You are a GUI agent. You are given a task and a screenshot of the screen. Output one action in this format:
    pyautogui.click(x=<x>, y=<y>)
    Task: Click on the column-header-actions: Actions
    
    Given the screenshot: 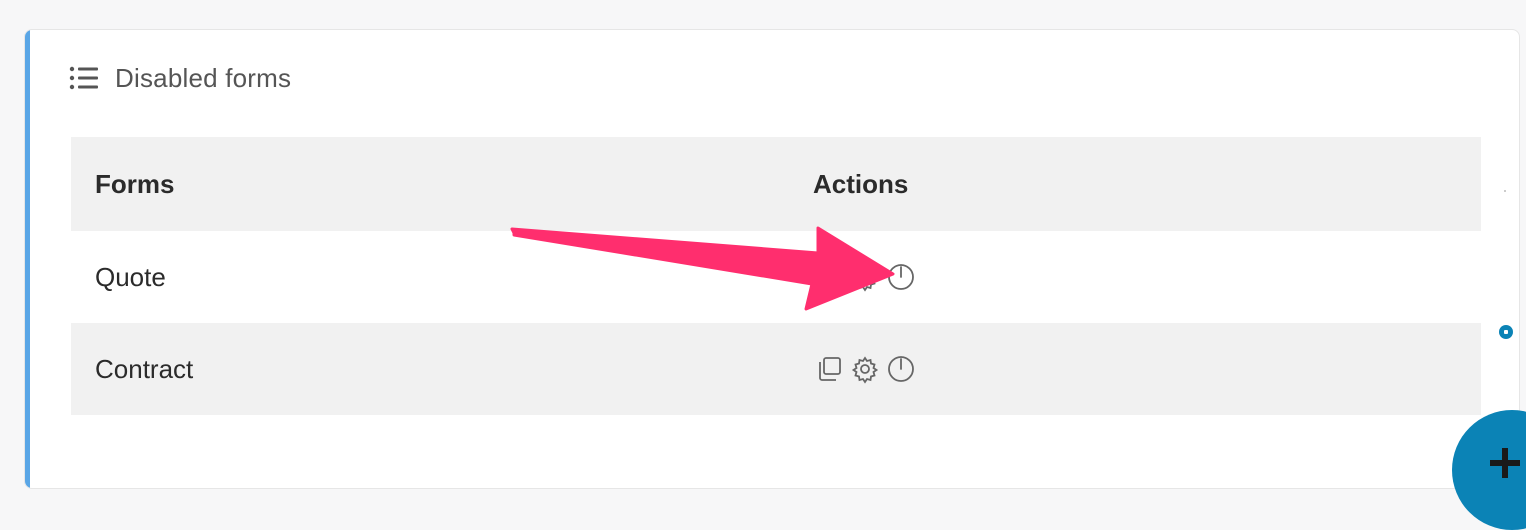 What is the action you would take?
    pyautogui.click(x=861, y=183)
    